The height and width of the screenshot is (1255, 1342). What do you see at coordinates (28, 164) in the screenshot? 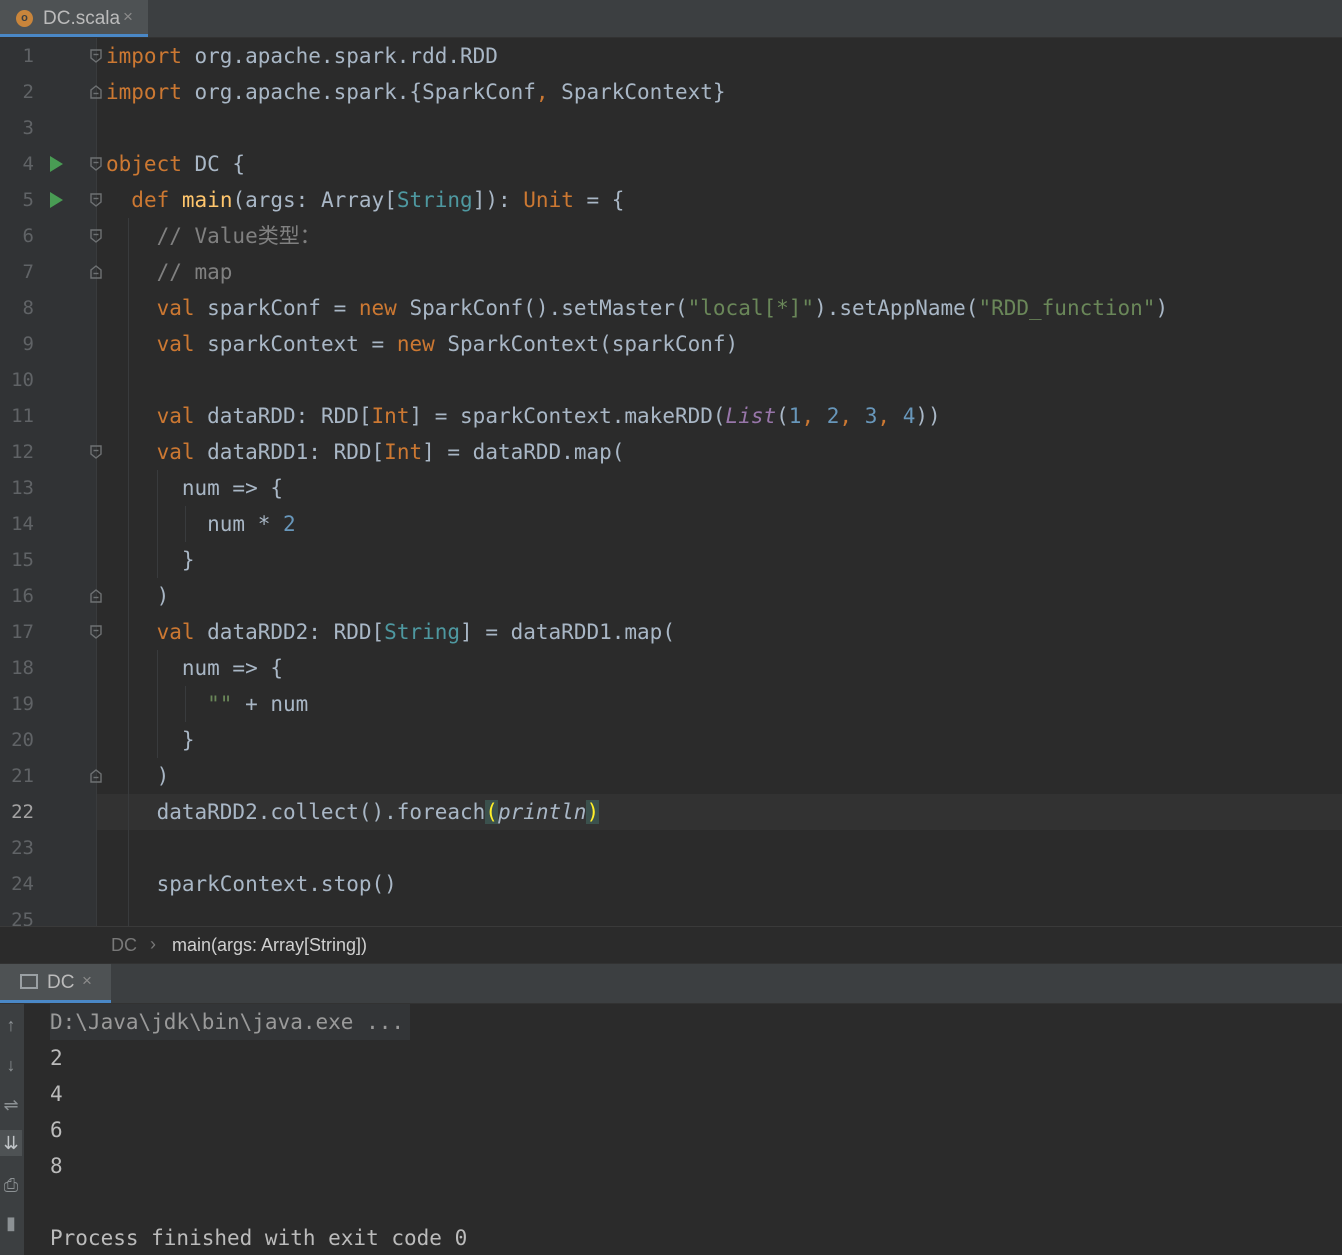
I see `line-number: 4` at bounding box center [28, 164].